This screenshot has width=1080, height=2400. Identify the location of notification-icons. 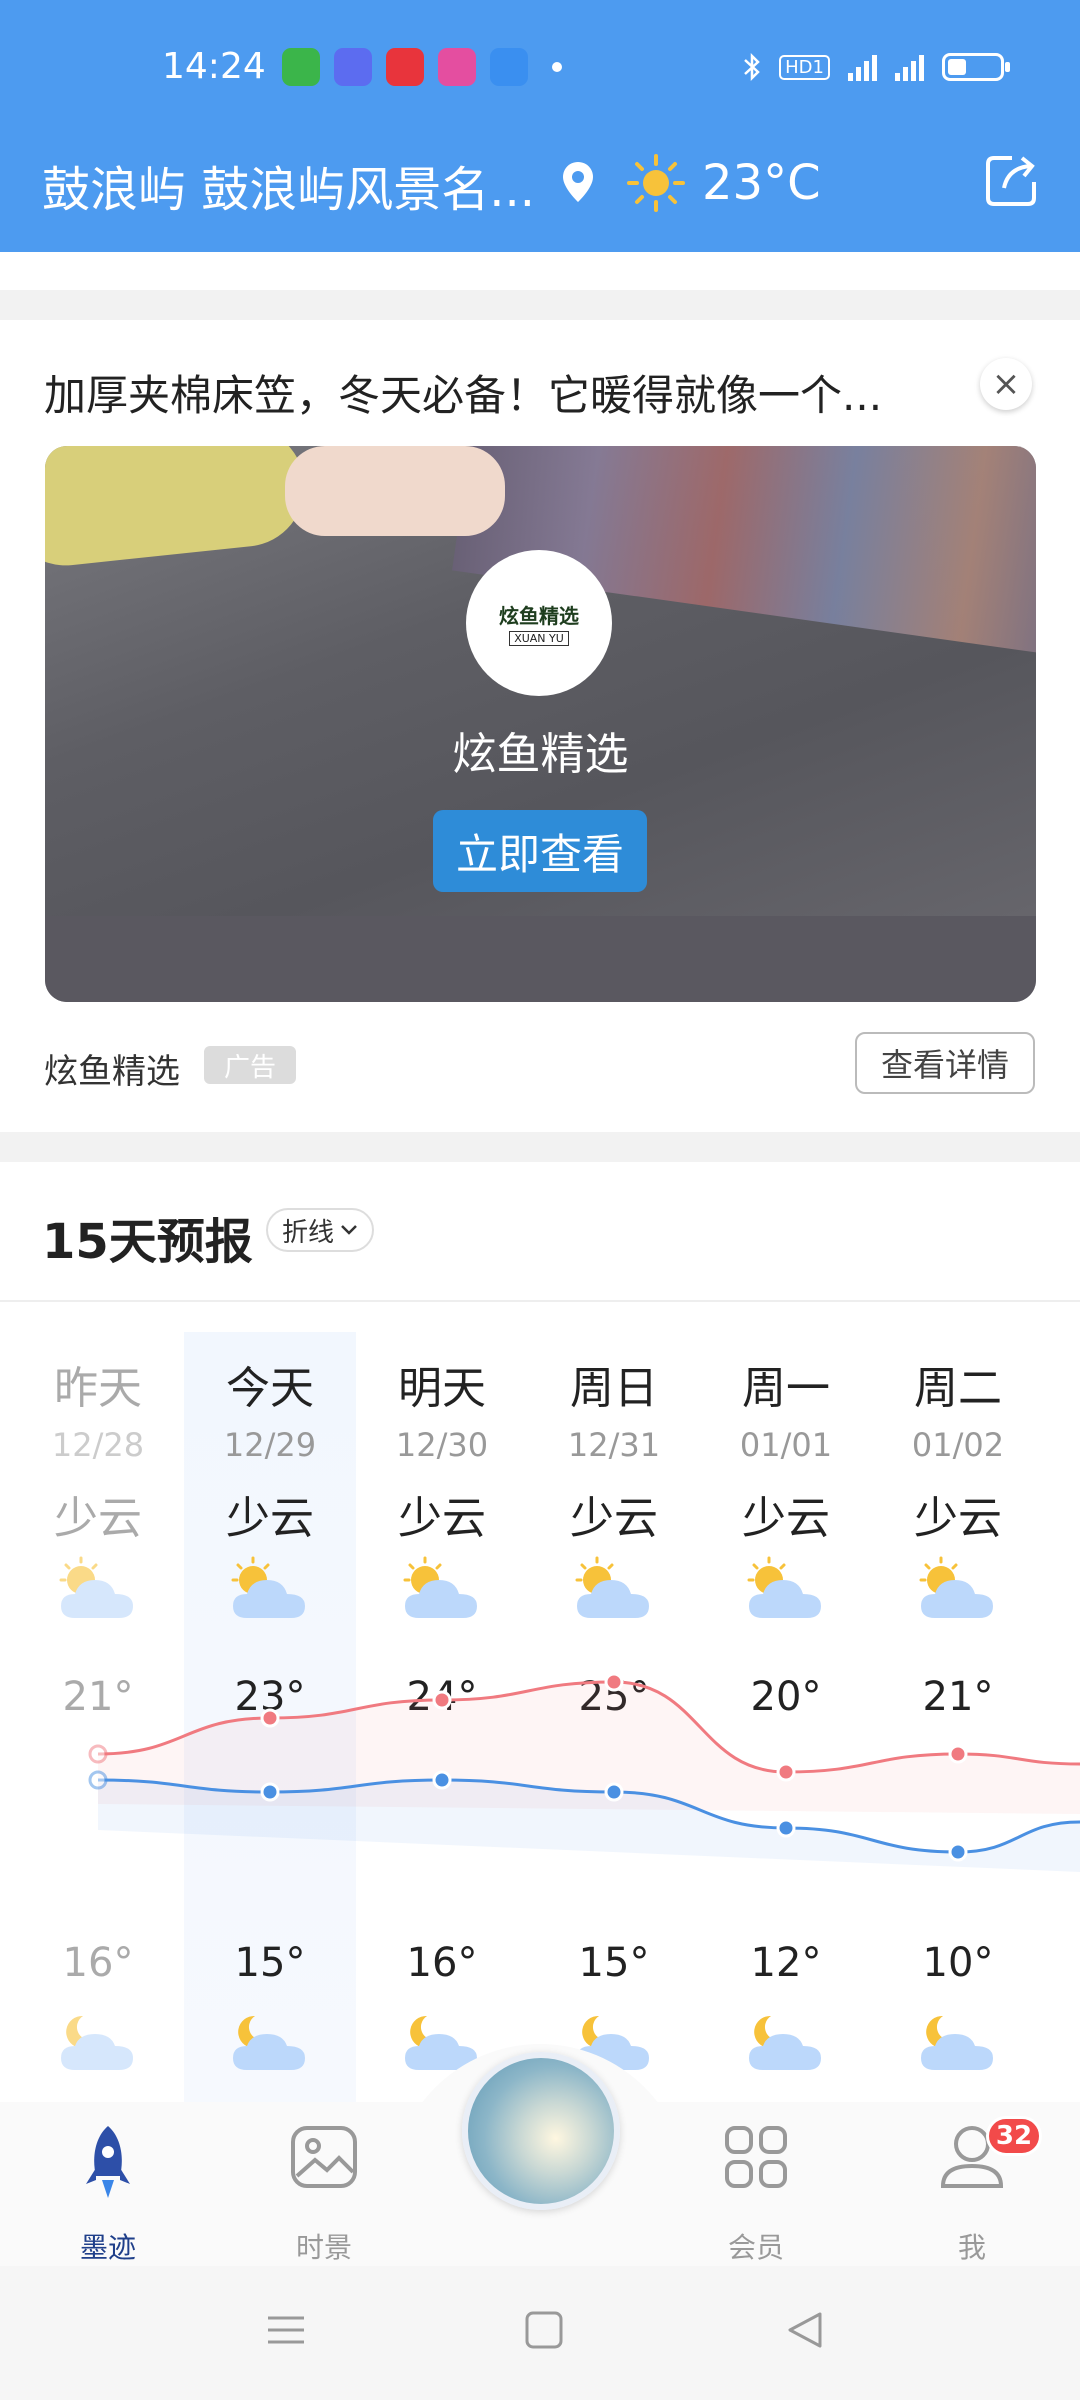
(422, 67).